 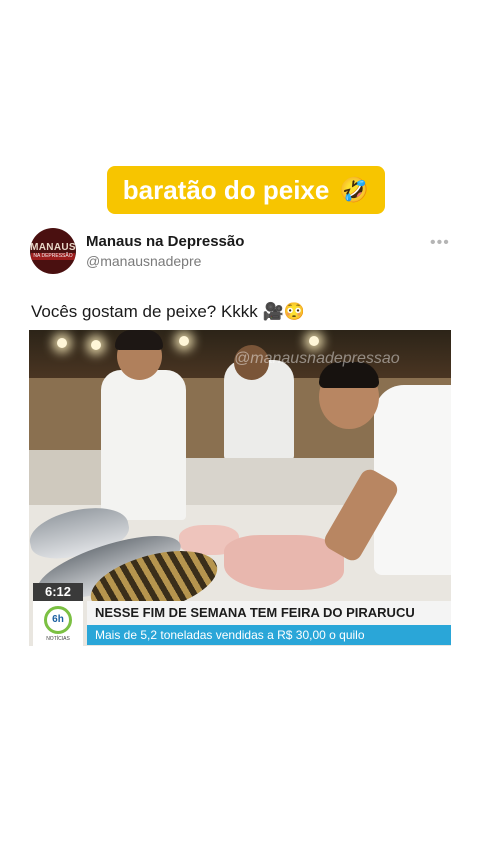 I want to click on channel-logo: 6h NOTÍCIAS, so click(x=58, y=623).